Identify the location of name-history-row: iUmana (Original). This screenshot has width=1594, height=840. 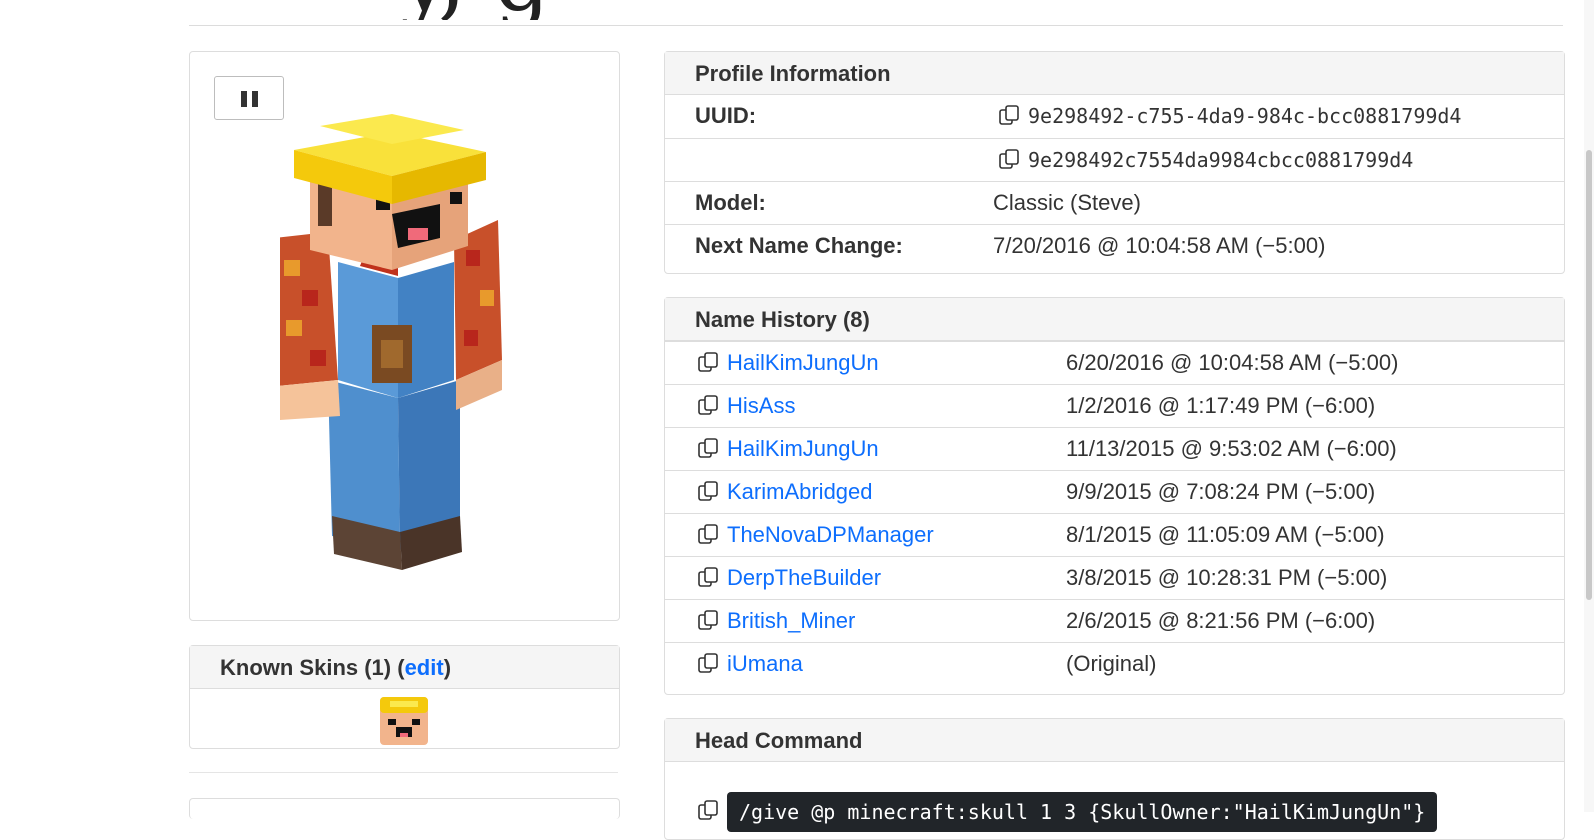
(1114, 663).